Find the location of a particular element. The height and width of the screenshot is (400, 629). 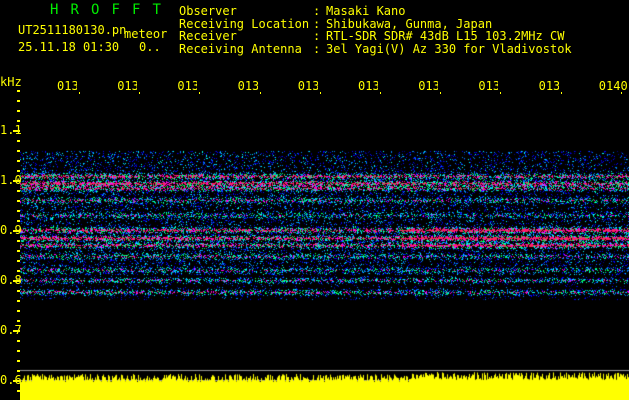

title-letter: O is located at coordinates (95, 10).